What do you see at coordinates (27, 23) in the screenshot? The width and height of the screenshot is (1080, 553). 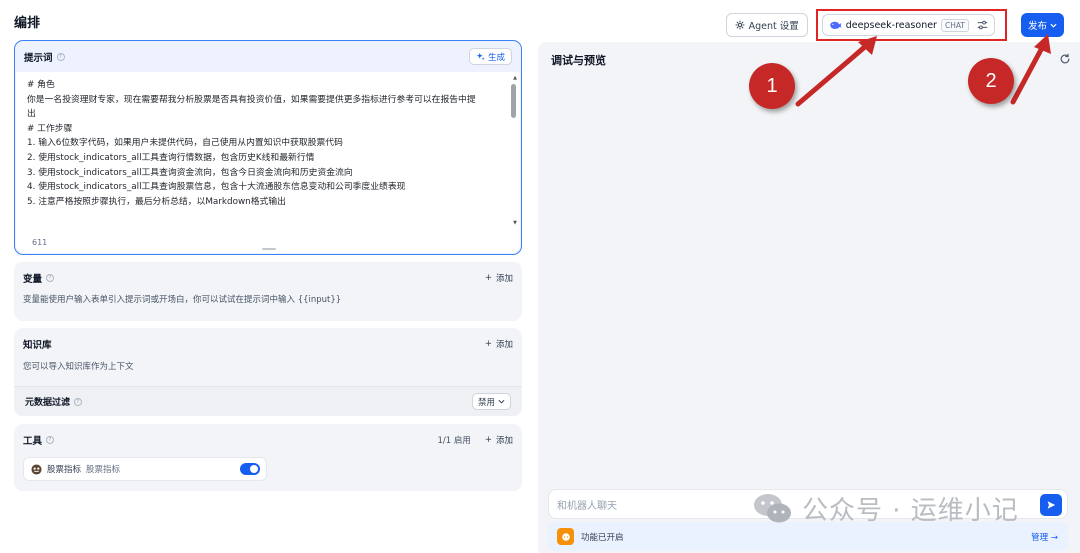 I see `page-title: 编排` at bounding box center [27, 23].